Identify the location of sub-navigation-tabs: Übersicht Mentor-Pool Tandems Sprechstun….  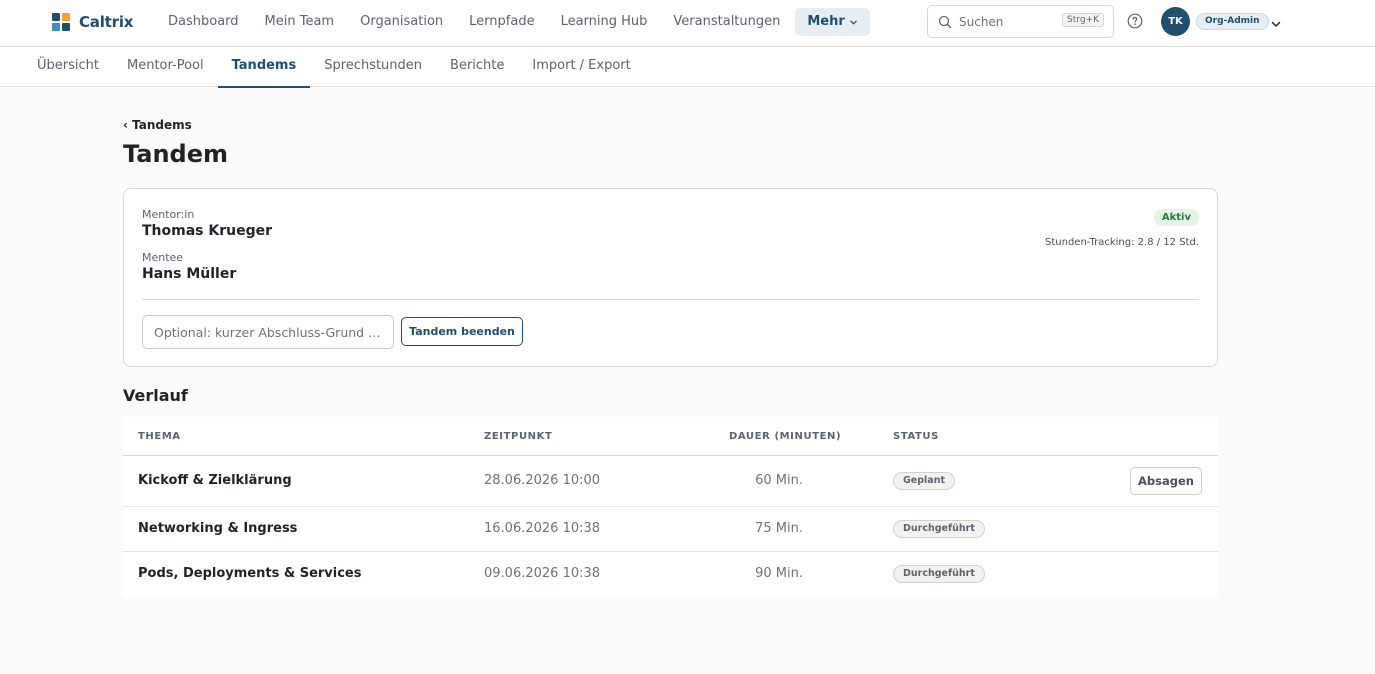
(687, 67).